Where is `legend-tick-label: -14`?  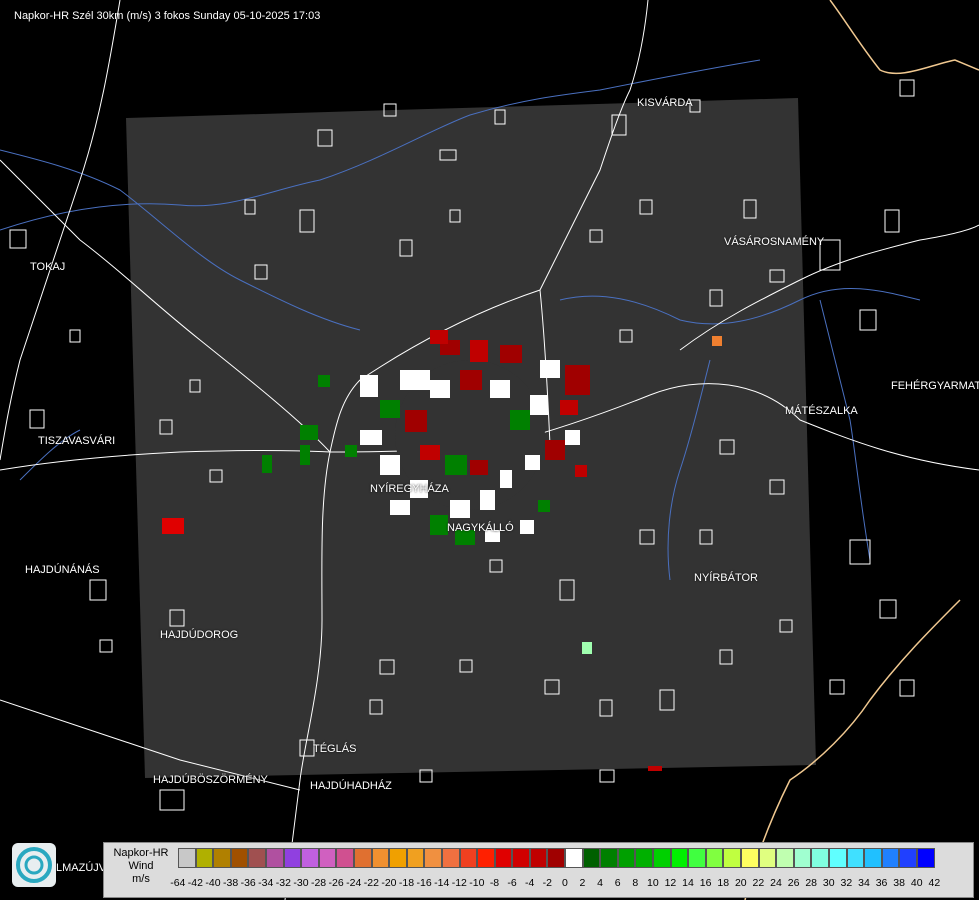 legend-tick-label: -14 is located at coordinates (442, 883).